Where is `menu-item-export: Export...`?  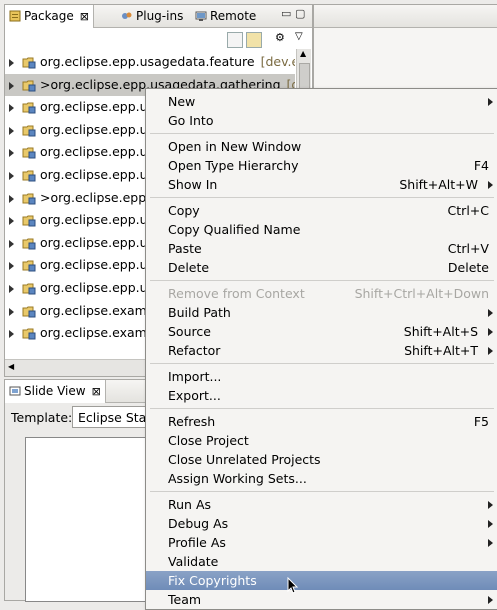 menu-item-export: Export... is located at coordinates (321, 395).